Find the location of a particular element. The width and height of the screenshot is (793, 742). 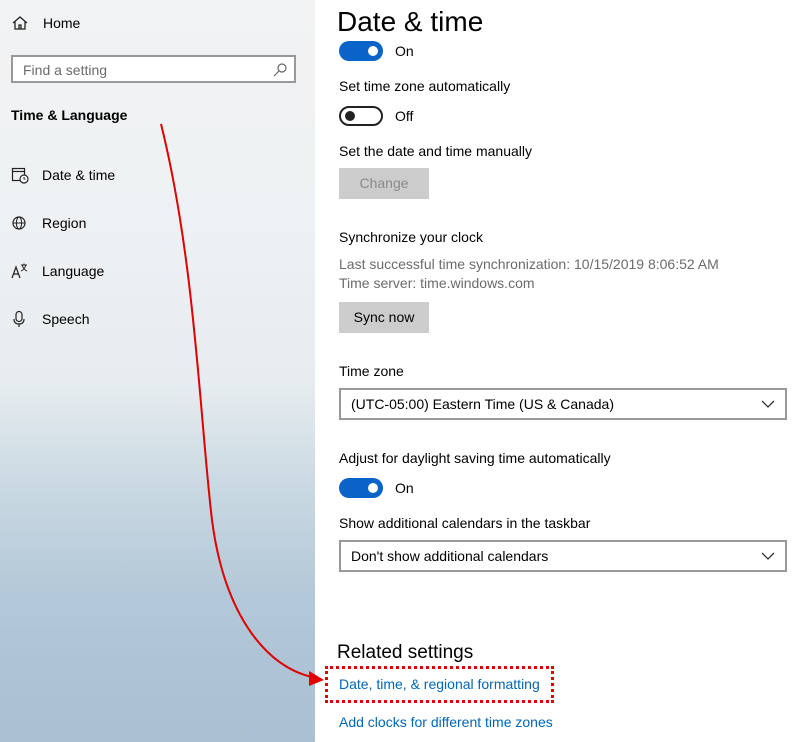

home-nav-item: Home is located at coordinates (157, 23).